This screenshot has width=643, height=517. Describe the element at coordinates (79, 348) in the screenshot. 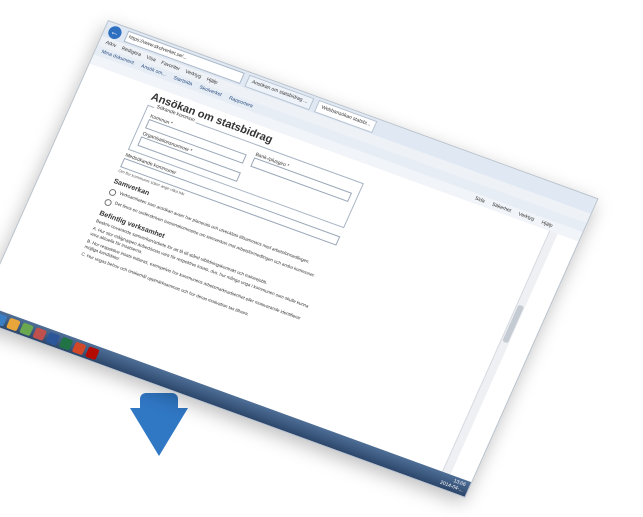

I see `powerpoint-icon` at that location.